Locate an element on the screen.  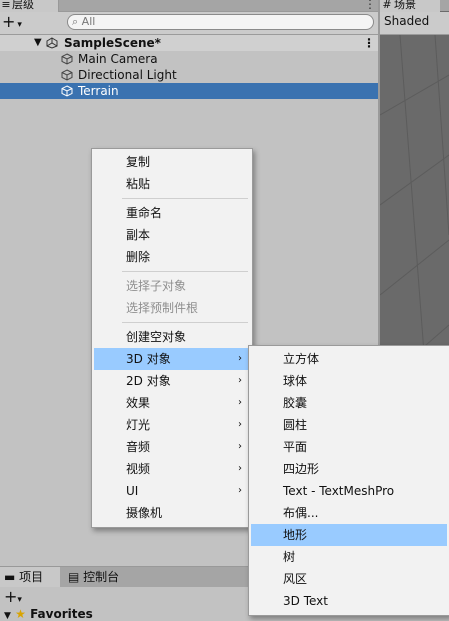
hierarchy-item-directional-light: Directional Light is located at coordinates (189, 75).